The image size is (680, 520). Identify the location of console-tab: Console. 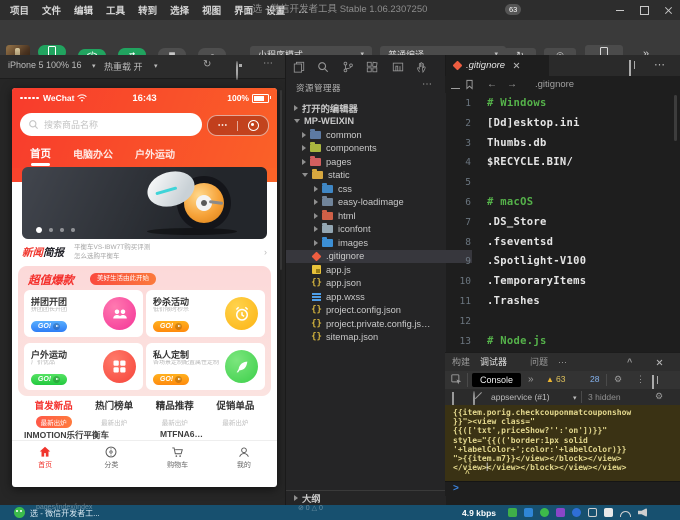
(497, 380).